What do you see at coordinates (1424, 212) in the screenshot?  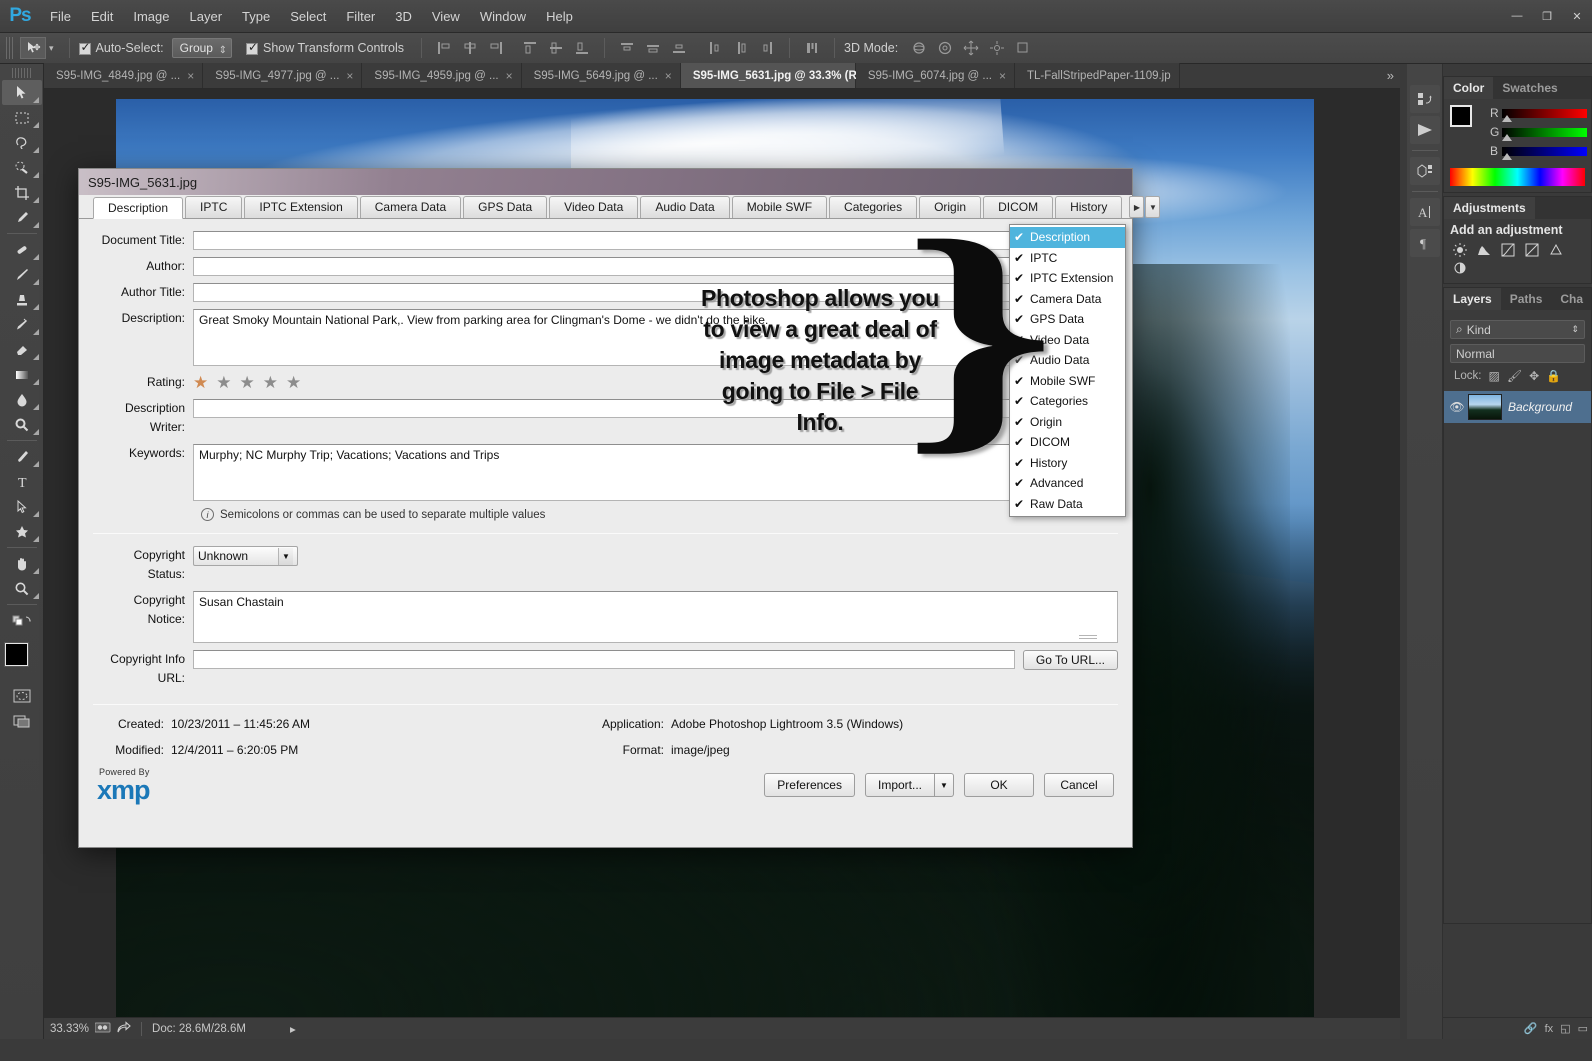 I see `character-panel-icon: A` at bounding box center [1424, 212].